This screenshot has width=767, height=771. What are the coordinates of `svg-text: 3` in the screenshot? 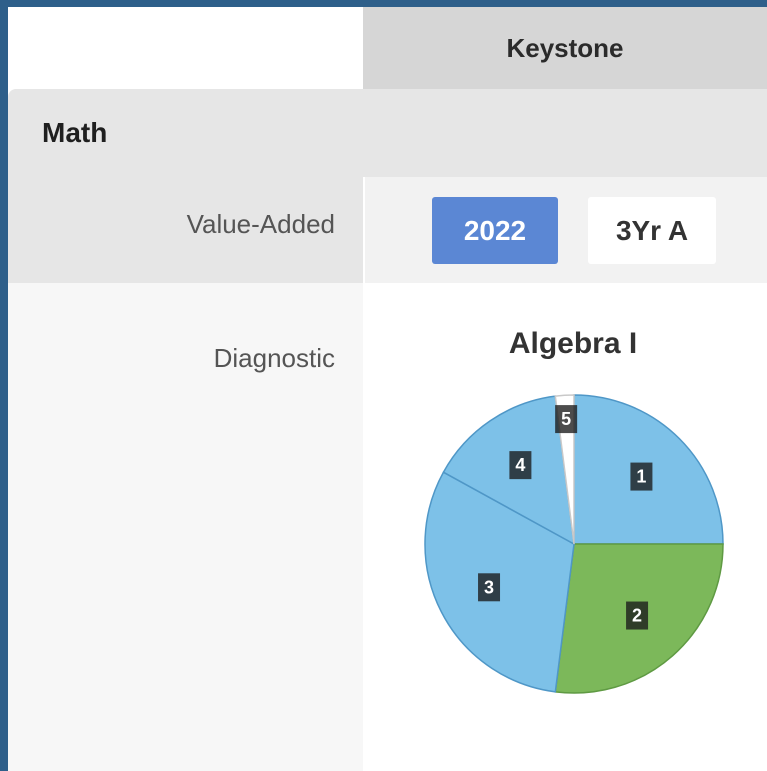 It's located at (489, 587).